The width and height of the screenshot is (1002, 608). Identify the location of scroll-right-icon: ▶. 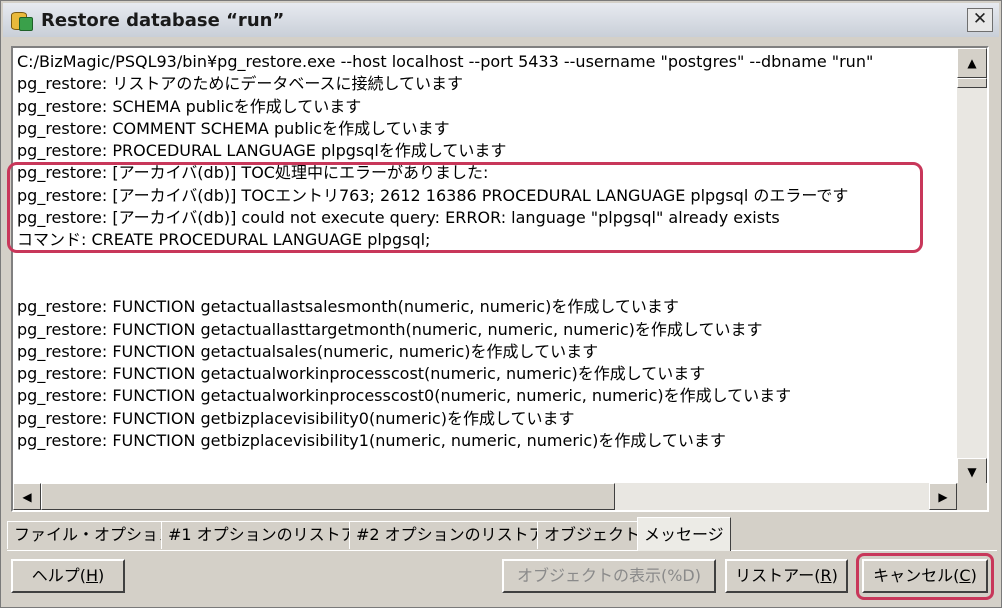
(943, 496).